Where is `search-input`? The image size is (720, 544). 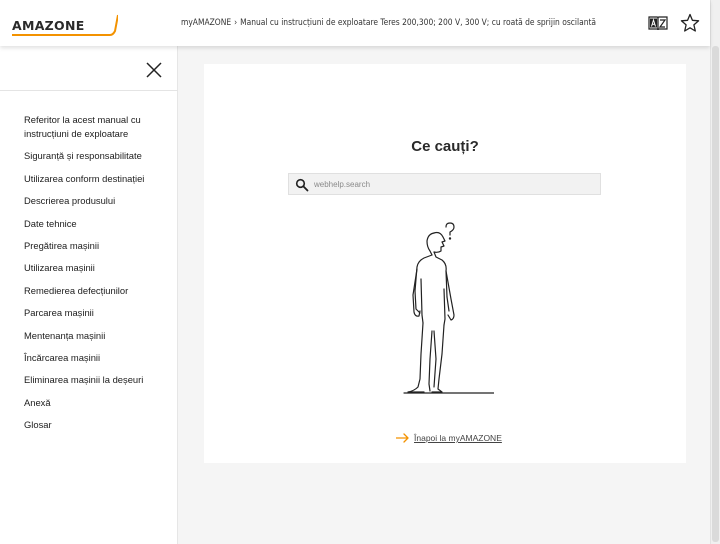 search-input is located at coordinates (454, 184).